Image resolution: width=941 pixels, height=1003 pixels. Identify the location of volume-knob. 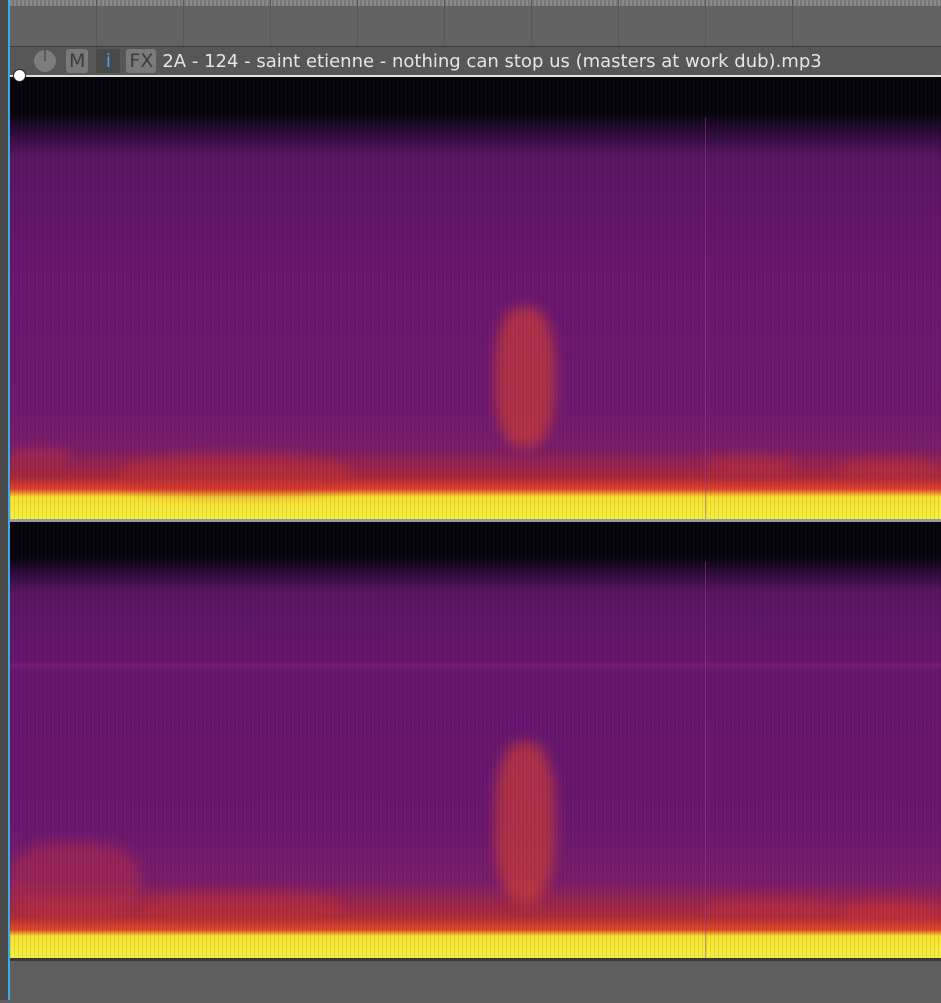
(45, 61).